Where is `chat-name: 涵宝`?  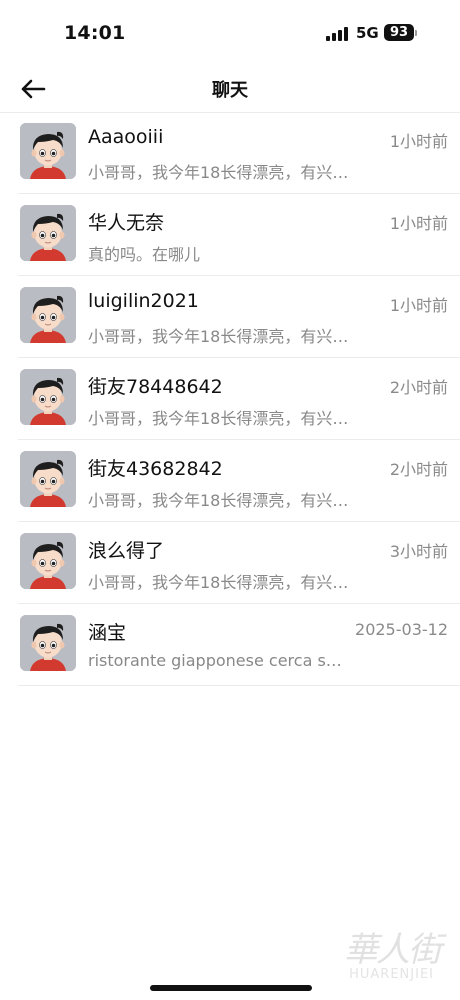
chat-name: 涵宝 is located at coordinates (107, 633).